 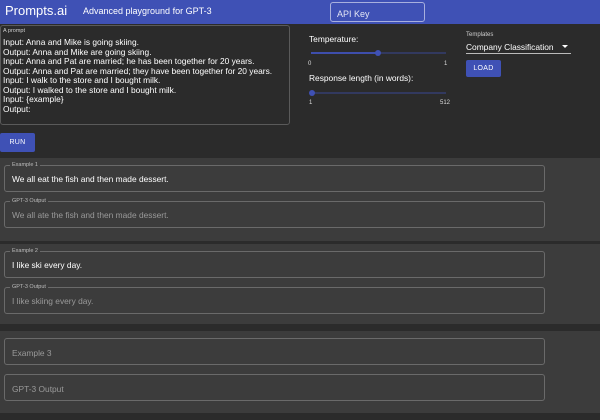 What do you see at coordinates (483, 68) in the screenshot?
I see `load-button: LOAD` at bounding box center [483, 68].